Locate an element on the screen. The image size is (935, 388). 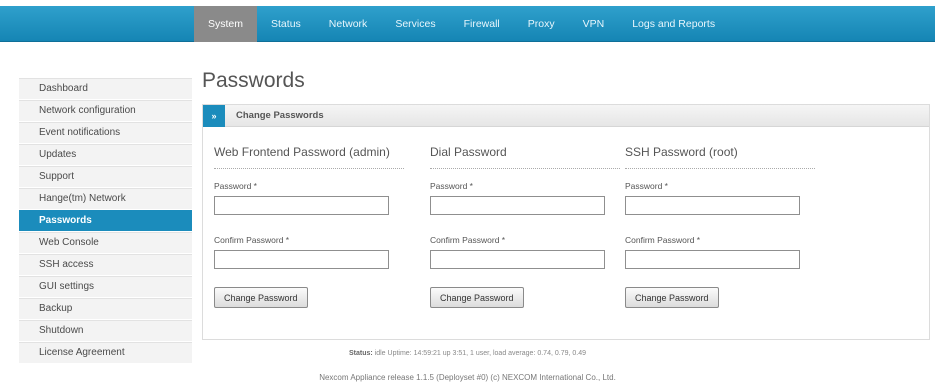
tab-logs-and-reports: Logs and Reports is located at coordinates (673, 24).